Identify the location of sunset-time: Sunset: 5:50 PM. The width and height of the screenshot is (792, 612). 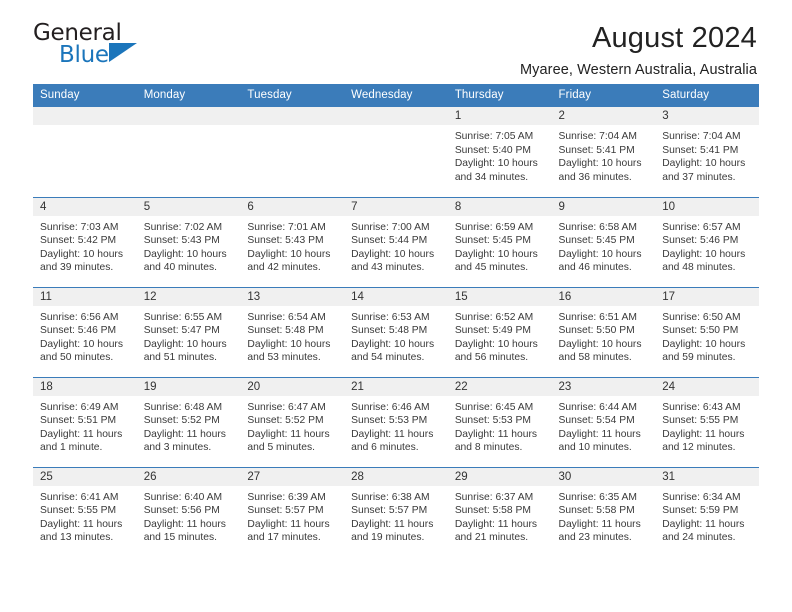
(596, 331).